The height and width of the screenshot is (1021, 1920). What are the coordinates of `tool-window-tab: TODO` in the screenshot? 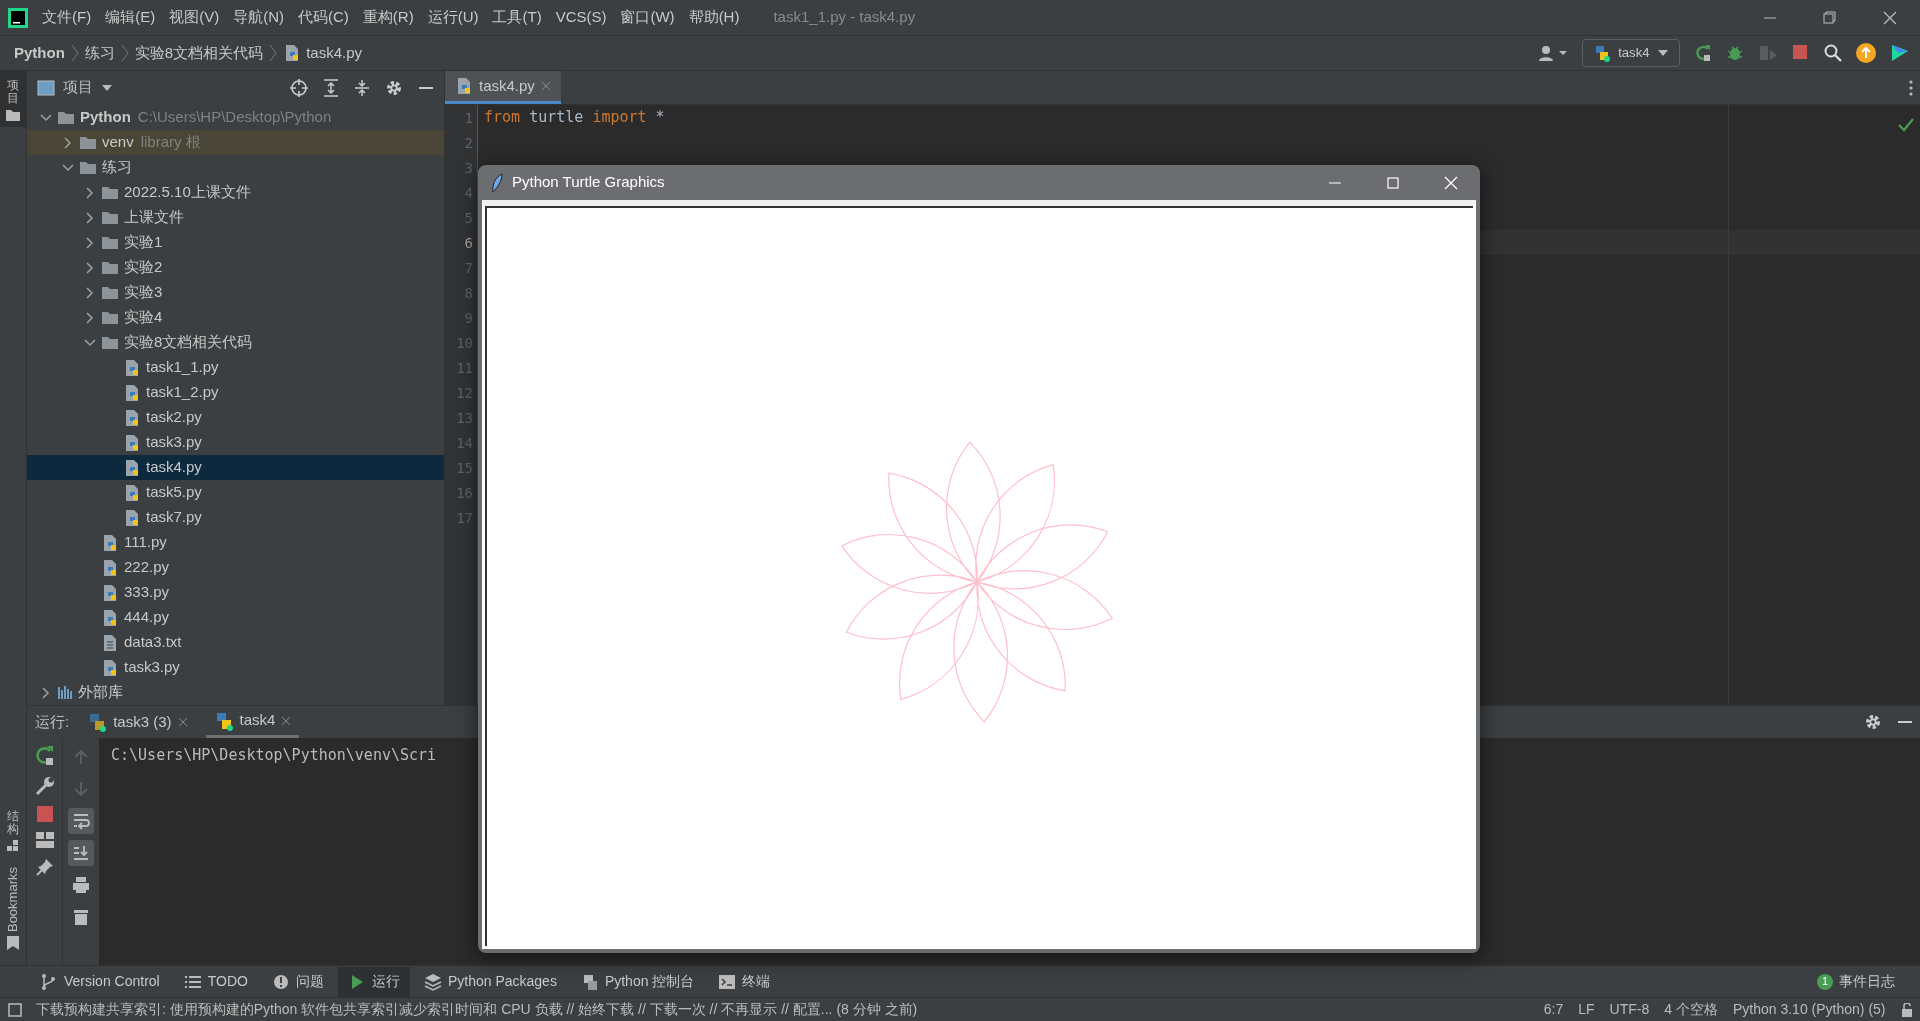 It's located at (215, 981).